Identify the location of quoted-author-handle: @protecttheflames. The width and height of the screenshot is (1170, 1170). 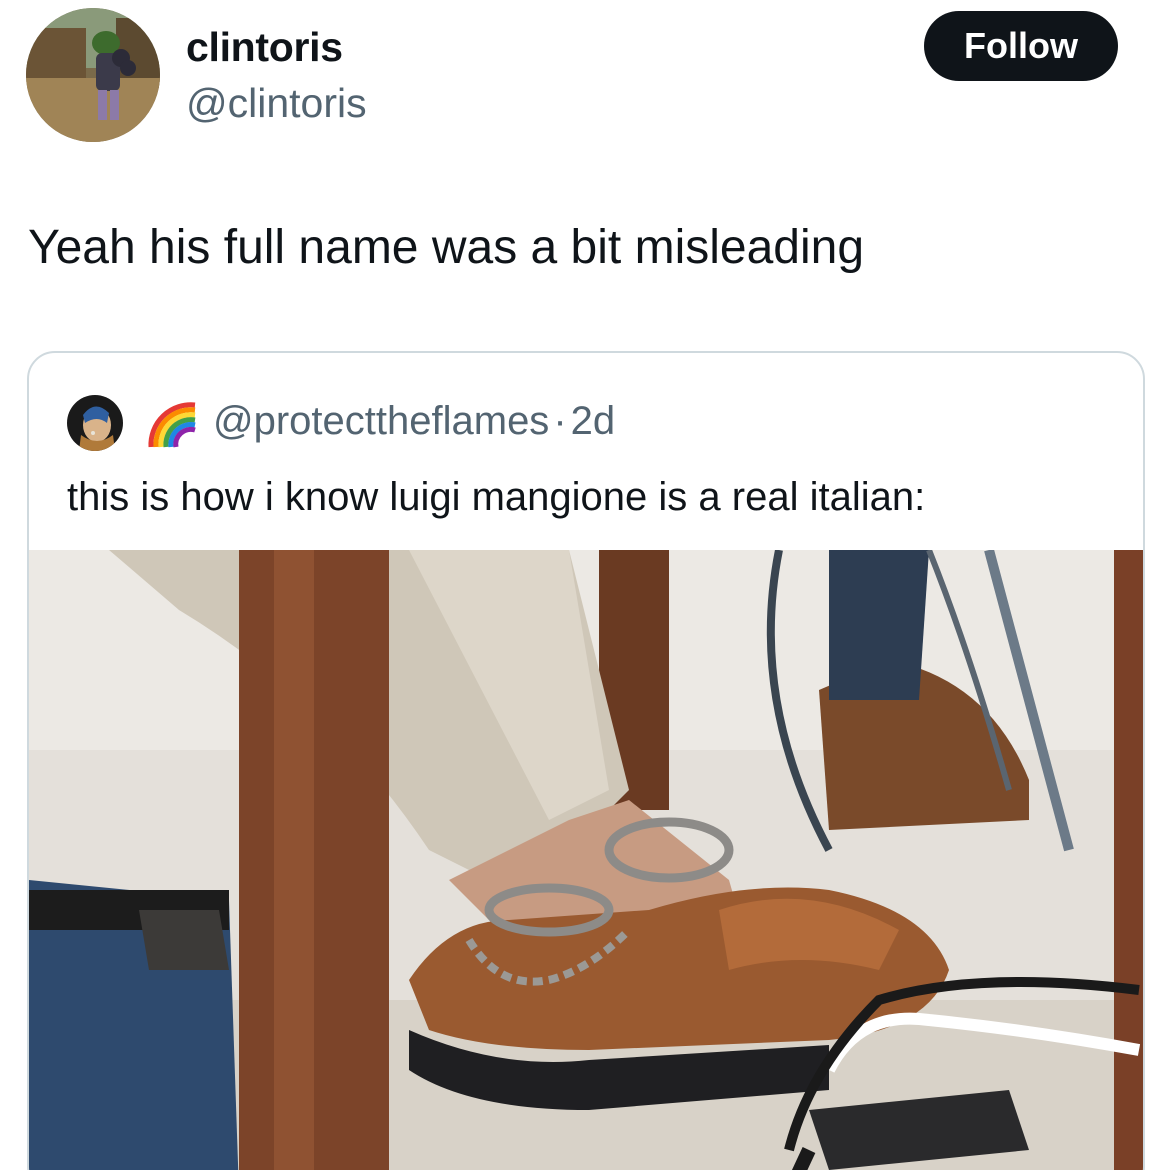
(381, 421).